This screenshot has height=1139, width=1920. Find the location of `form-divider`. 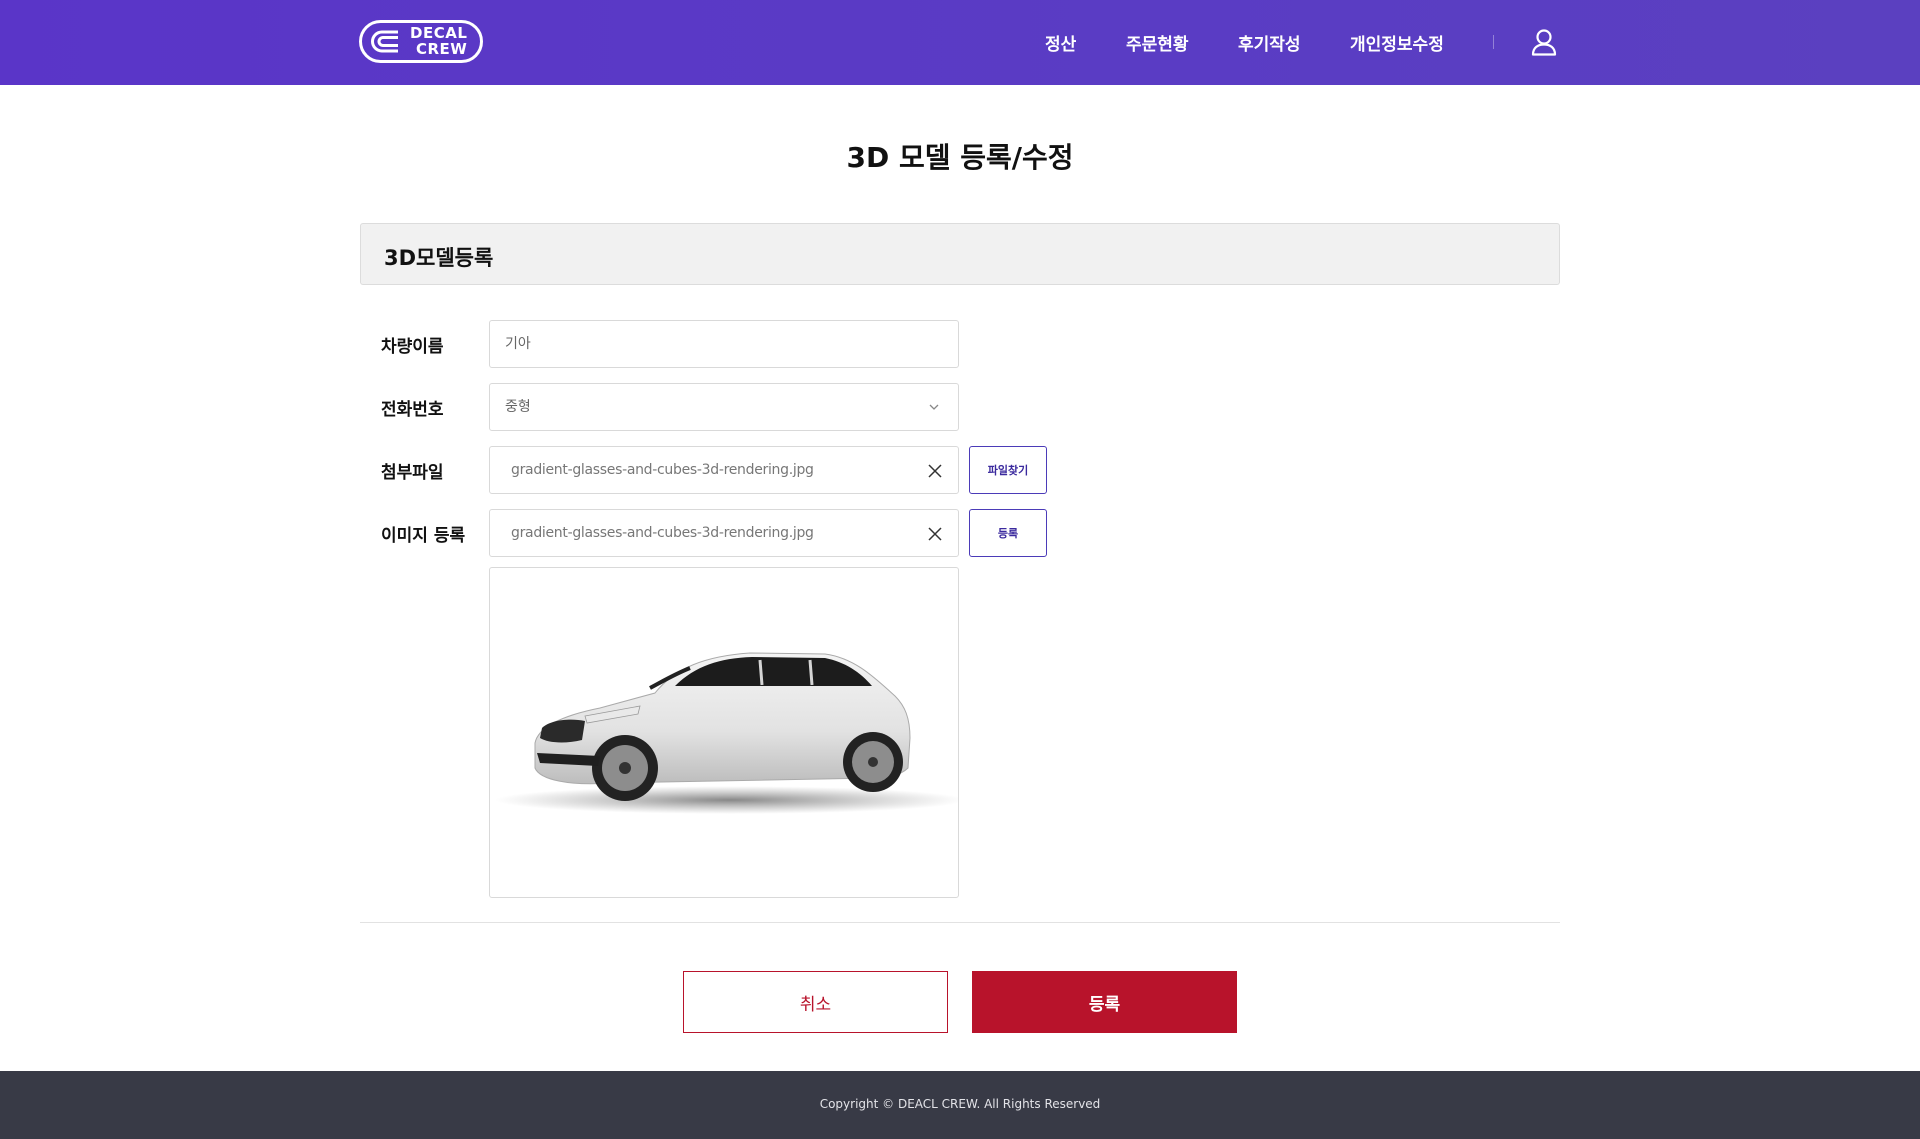

form-divider is located at coordinates (960, 922).